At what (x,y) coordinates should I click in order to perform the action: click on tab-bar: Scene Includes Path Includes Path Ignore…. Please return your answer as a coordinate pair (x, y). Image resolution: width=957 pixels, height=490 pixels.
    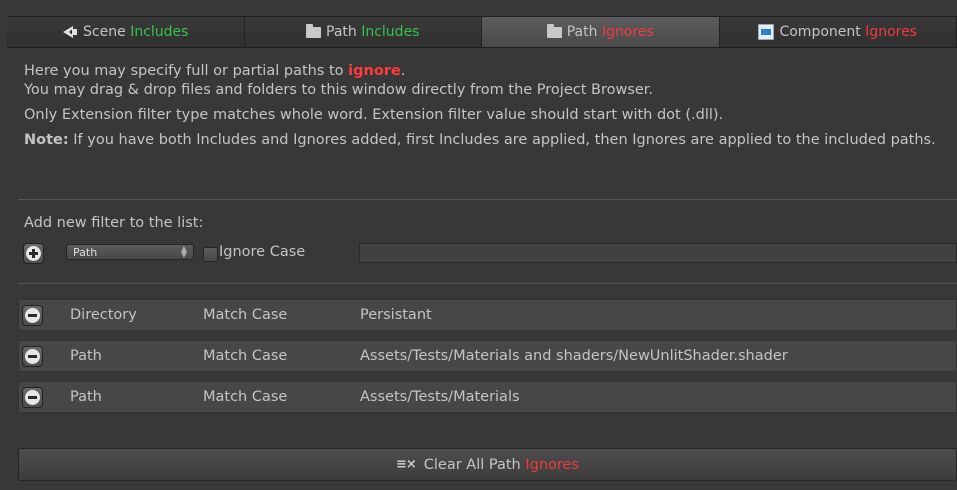
    Looking at the image, I should click on (482, 32).